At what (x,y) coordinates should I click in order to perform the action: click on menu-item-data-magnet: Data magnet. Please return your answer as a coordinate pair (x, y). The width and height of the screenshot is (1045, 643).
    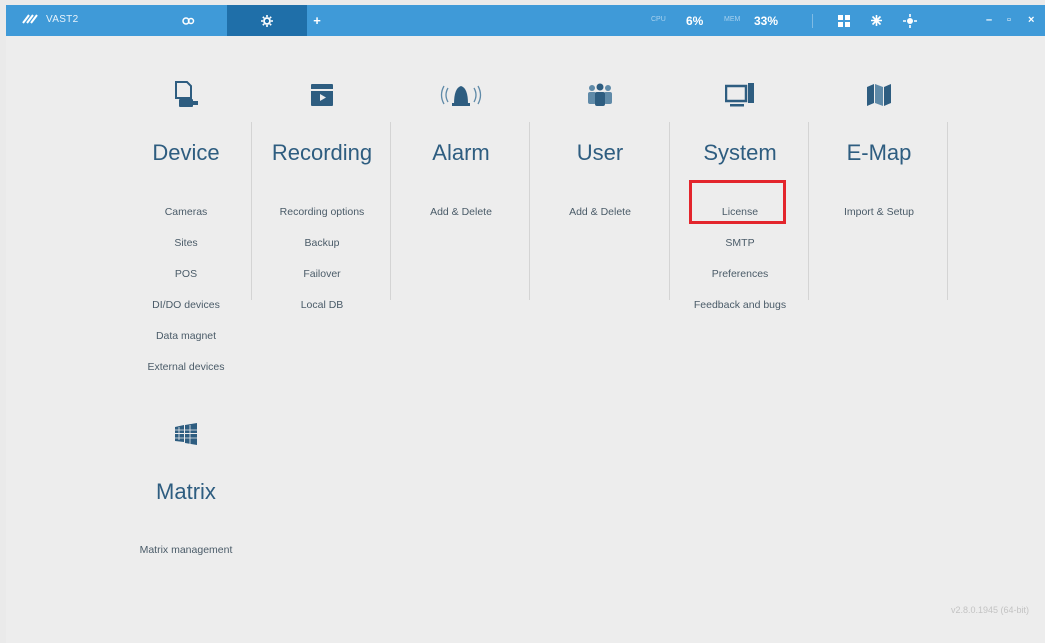
    Looking at the image, I should click on (186, 344).